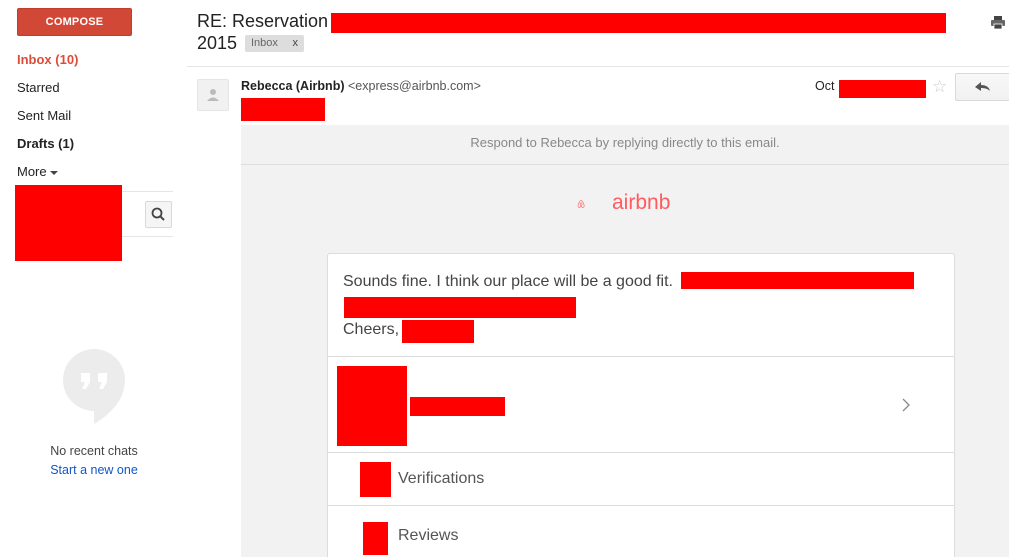 The width and height of the screenshot is (1009, 557). What do you see at coordinates (94, 470) in the screenshot?
I see `start-chat-link: Start a new one` at bounding box center [94, 470].